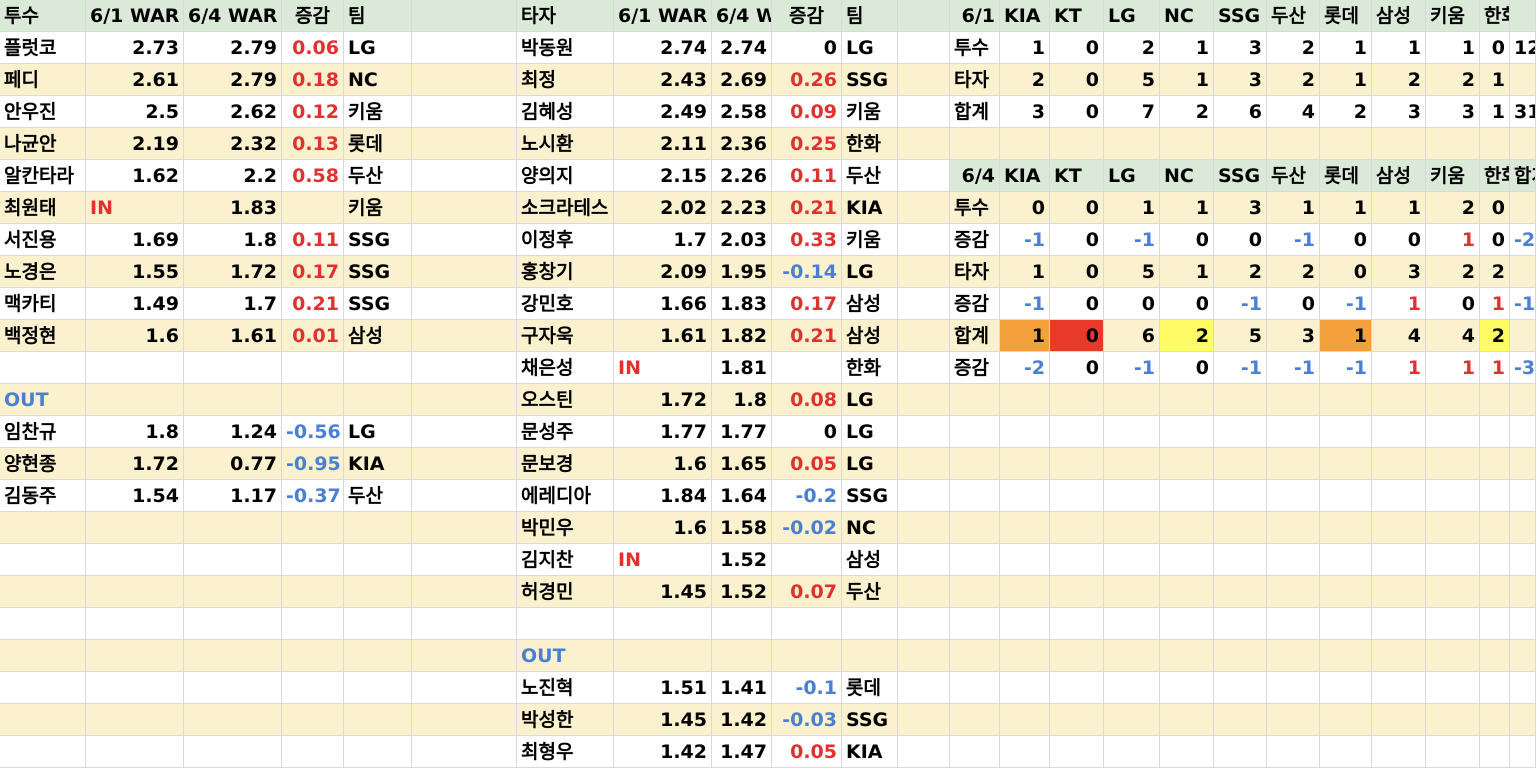  I want to click on team61-value-cell: 3, so click(1025, 112).